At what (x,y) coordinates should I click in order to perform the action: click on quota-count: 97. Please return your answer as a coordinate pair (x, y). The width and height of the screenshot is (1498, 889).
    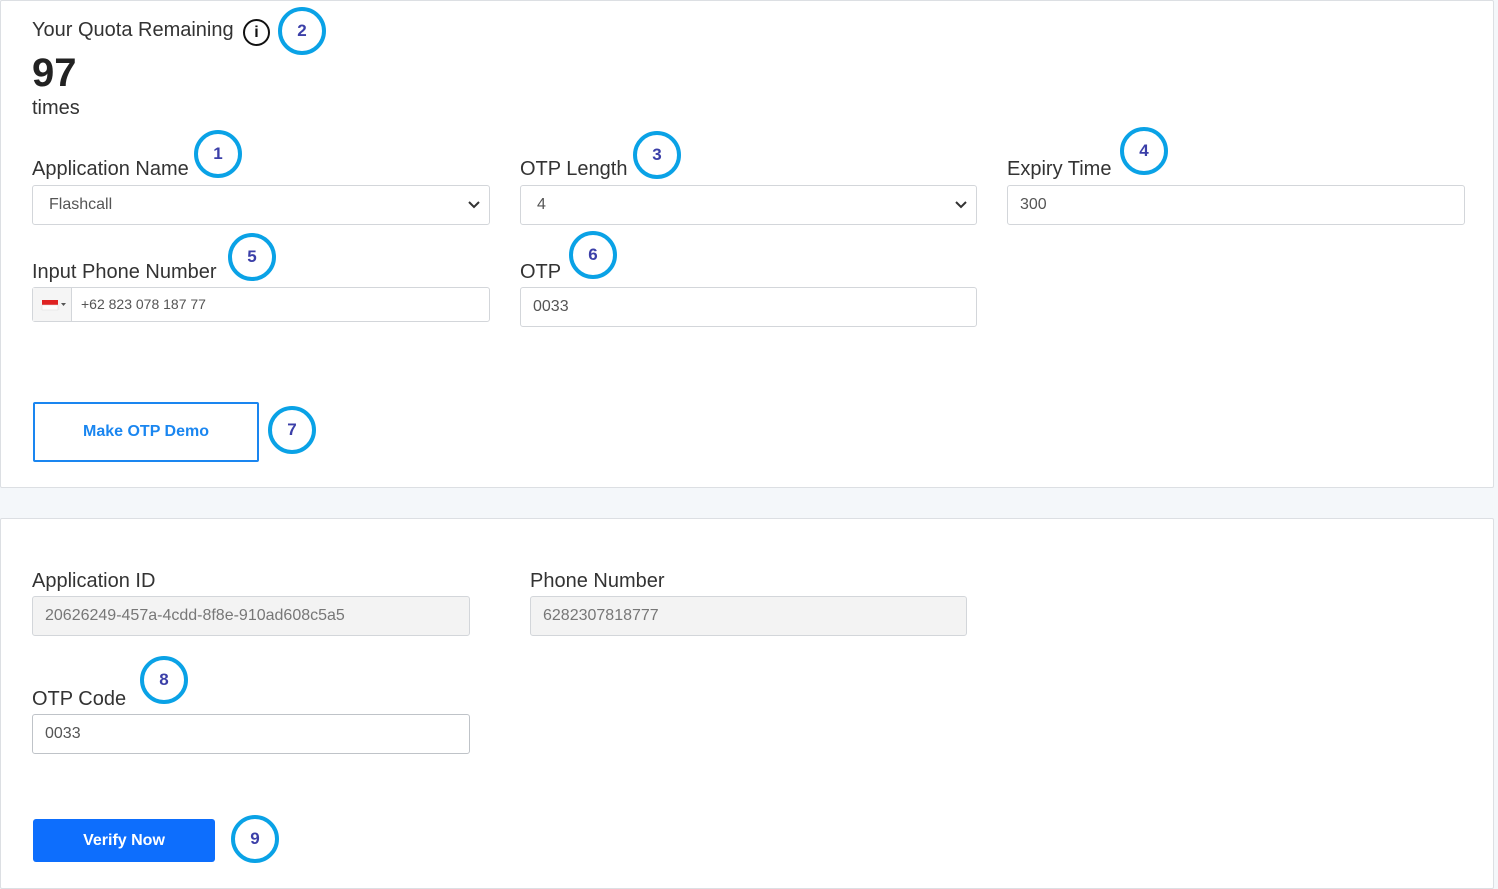
    Looking at the image, I should click on (54, 73).